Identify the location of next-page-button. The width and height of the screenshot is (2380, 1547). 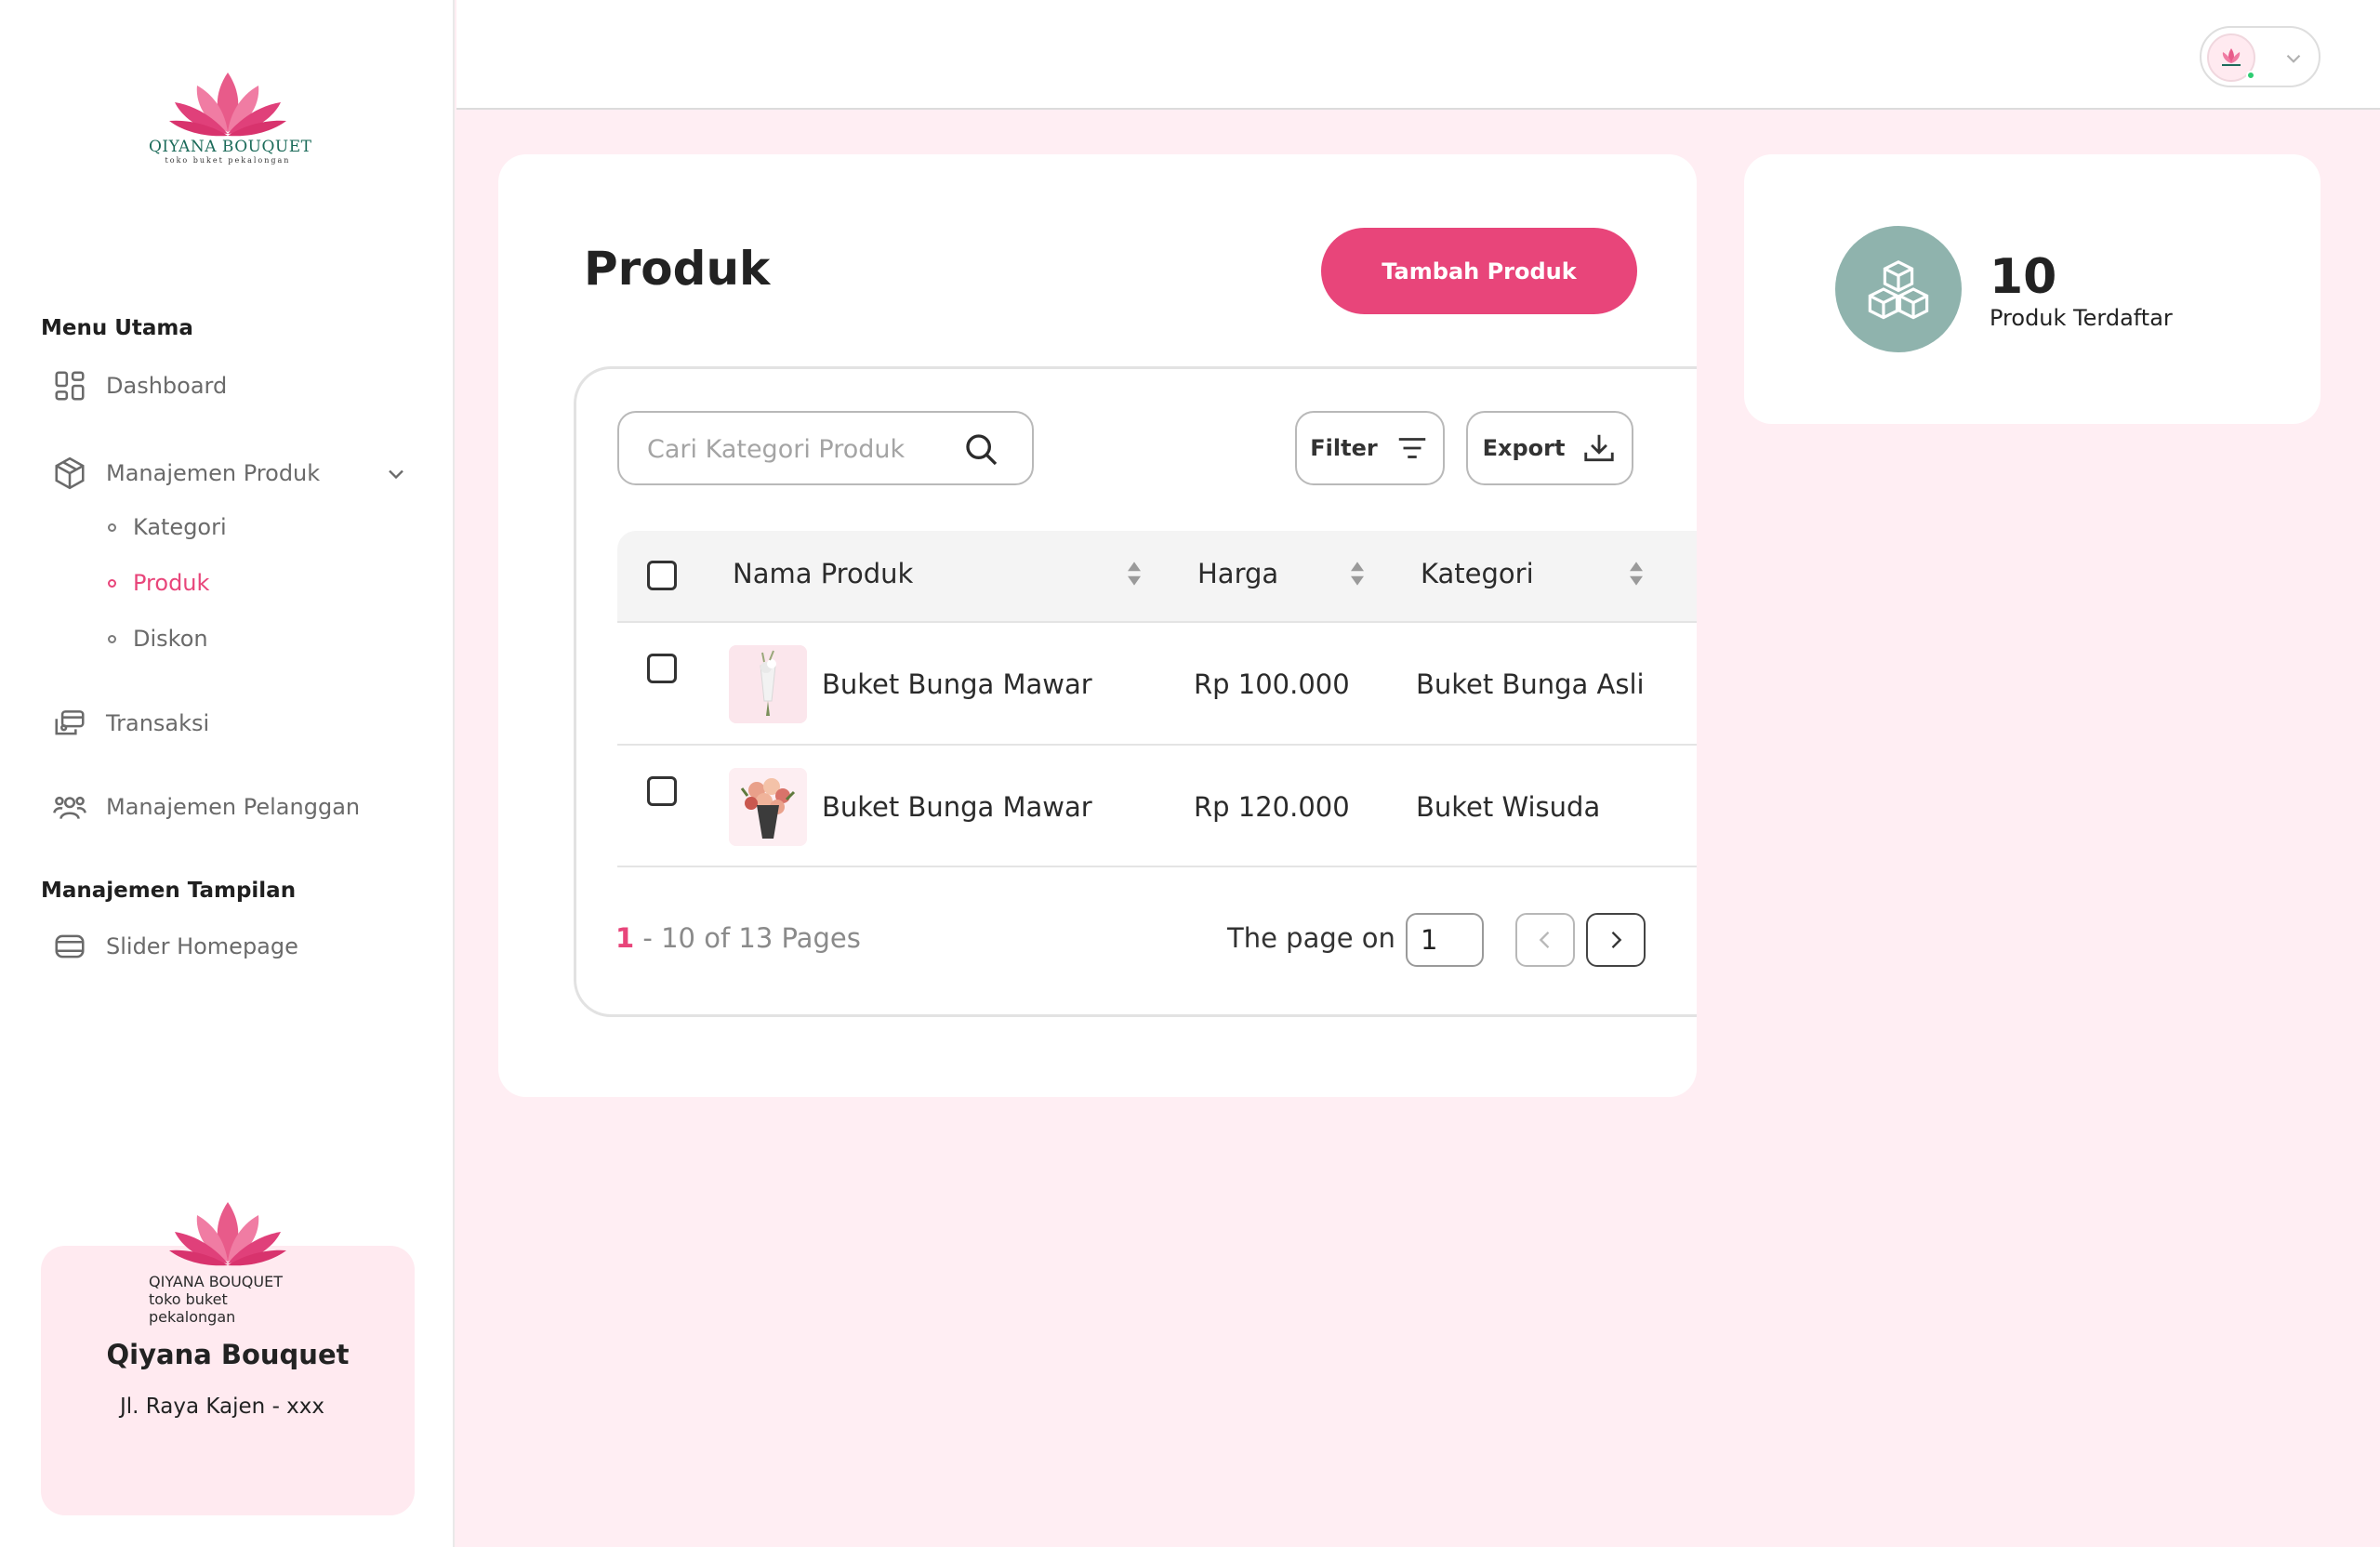
(1616, 940).